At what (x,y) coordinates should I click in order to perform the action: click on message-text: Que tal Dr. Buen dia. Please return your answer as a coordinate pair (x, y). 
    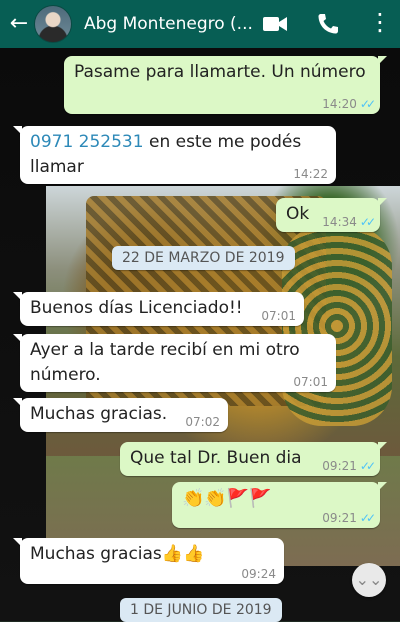
    Looking at the image, I should click on (216, 458).